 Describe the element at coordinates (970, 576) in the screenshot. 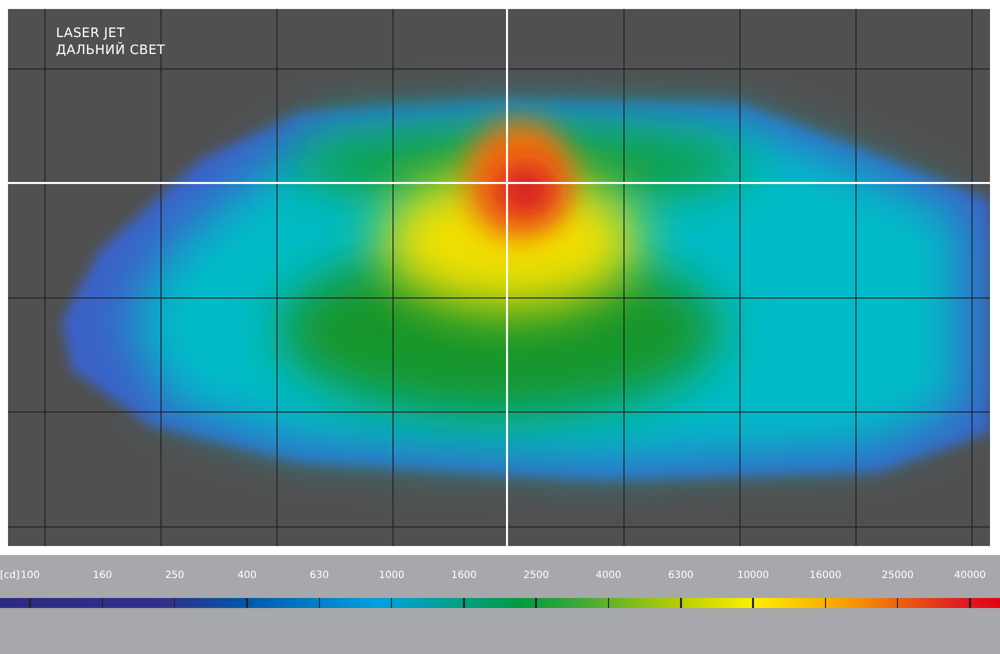

I see `scale-label: 40000` at that location.